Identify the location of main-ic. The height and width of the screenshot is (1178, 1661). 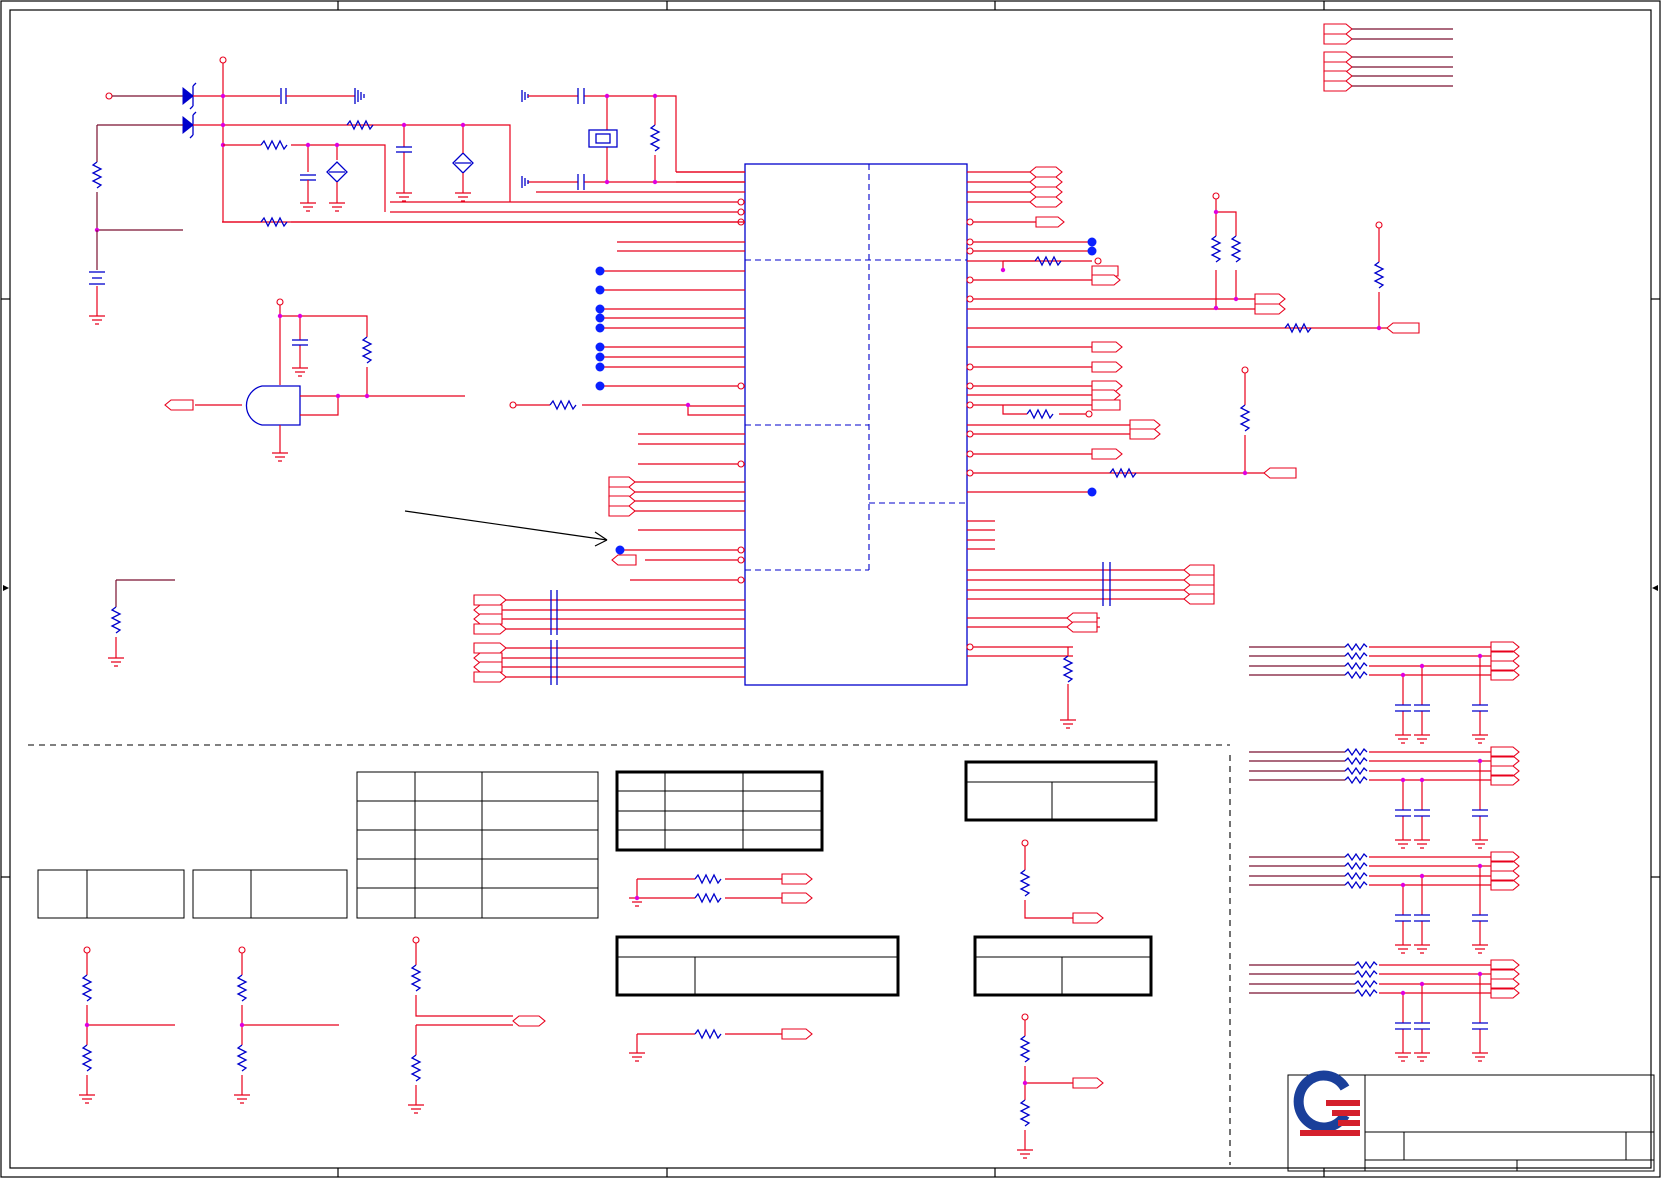
(856, 424).